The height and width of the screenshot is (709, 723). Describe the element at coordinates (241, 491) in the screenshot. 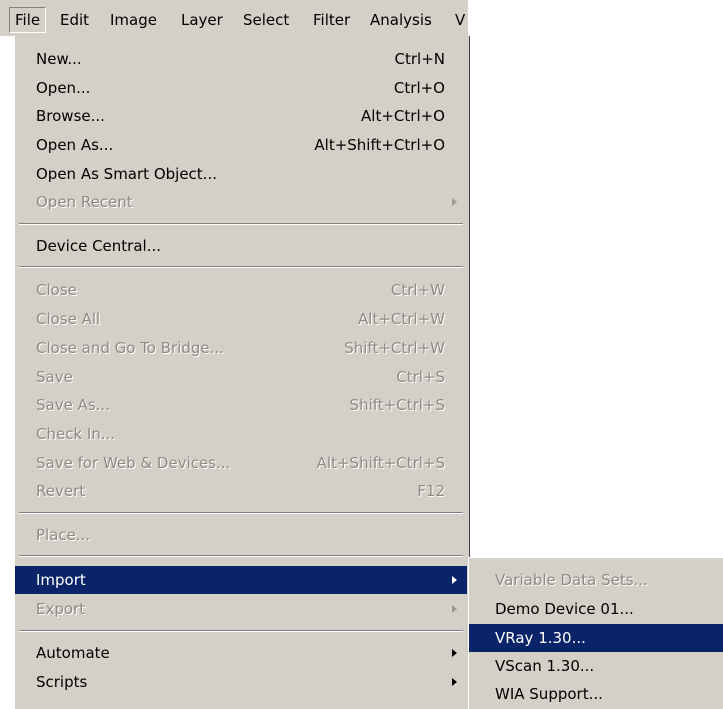

I see `menu-item-revert: Revert F12` at that location.